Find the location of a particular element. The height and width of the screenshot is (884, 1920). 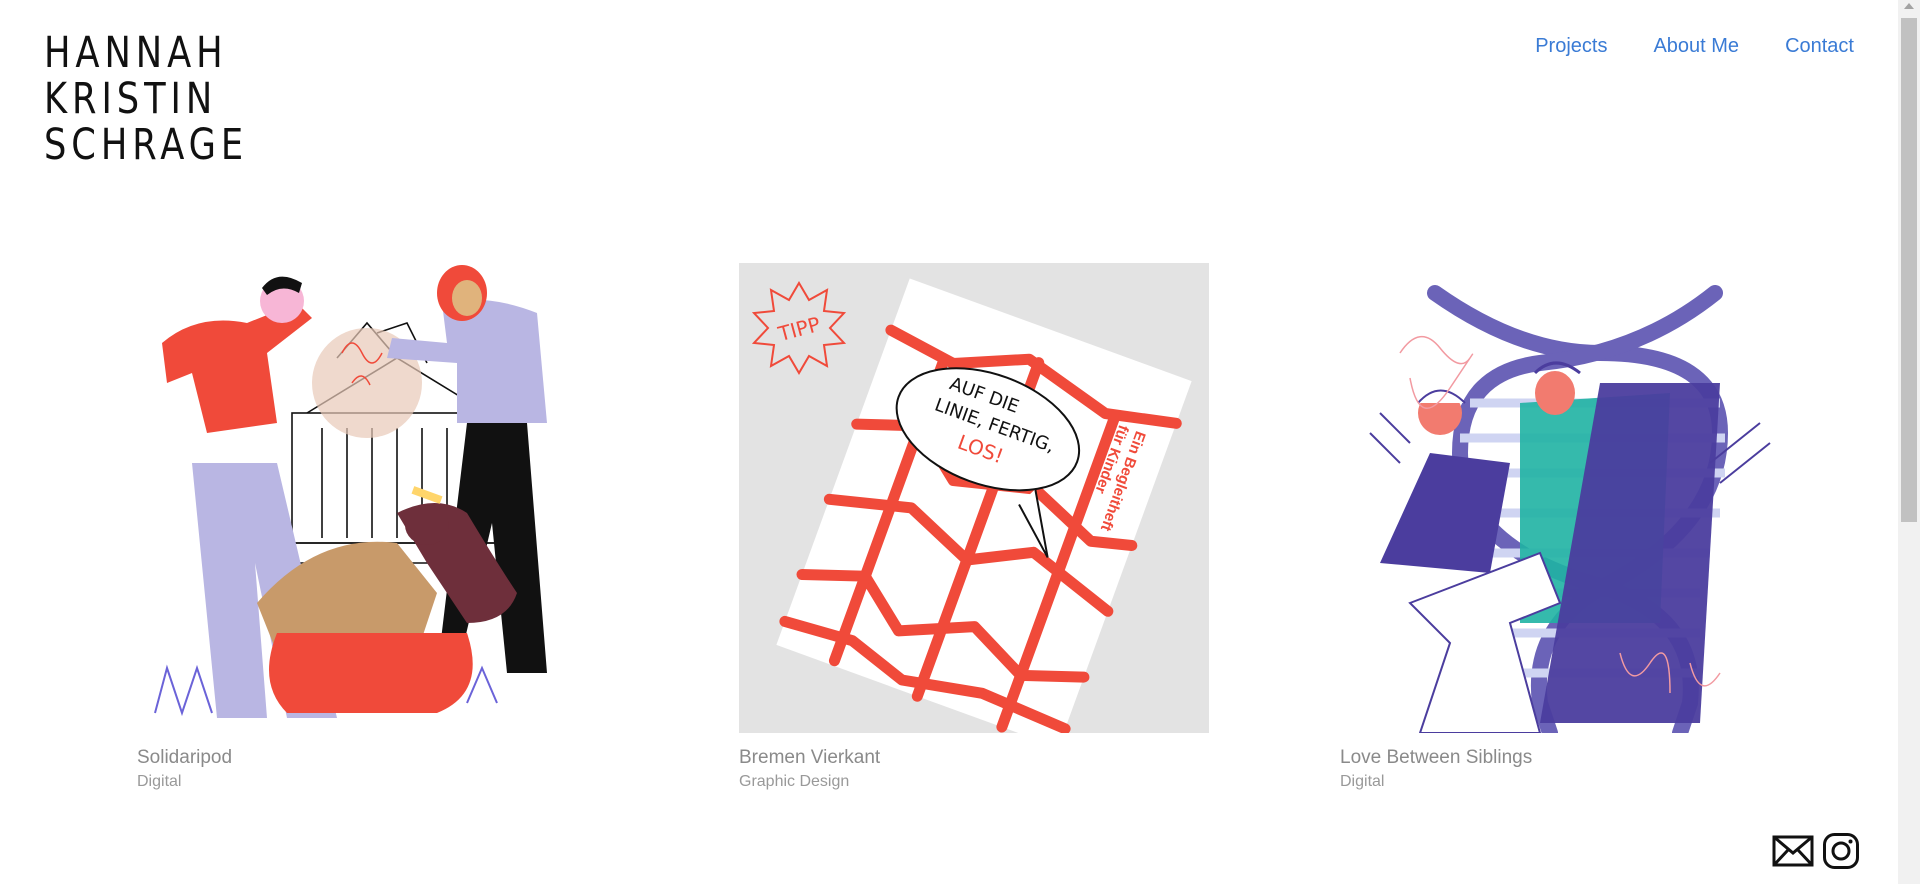

scrollbar-thumb is located at coordinates (1909, 270).